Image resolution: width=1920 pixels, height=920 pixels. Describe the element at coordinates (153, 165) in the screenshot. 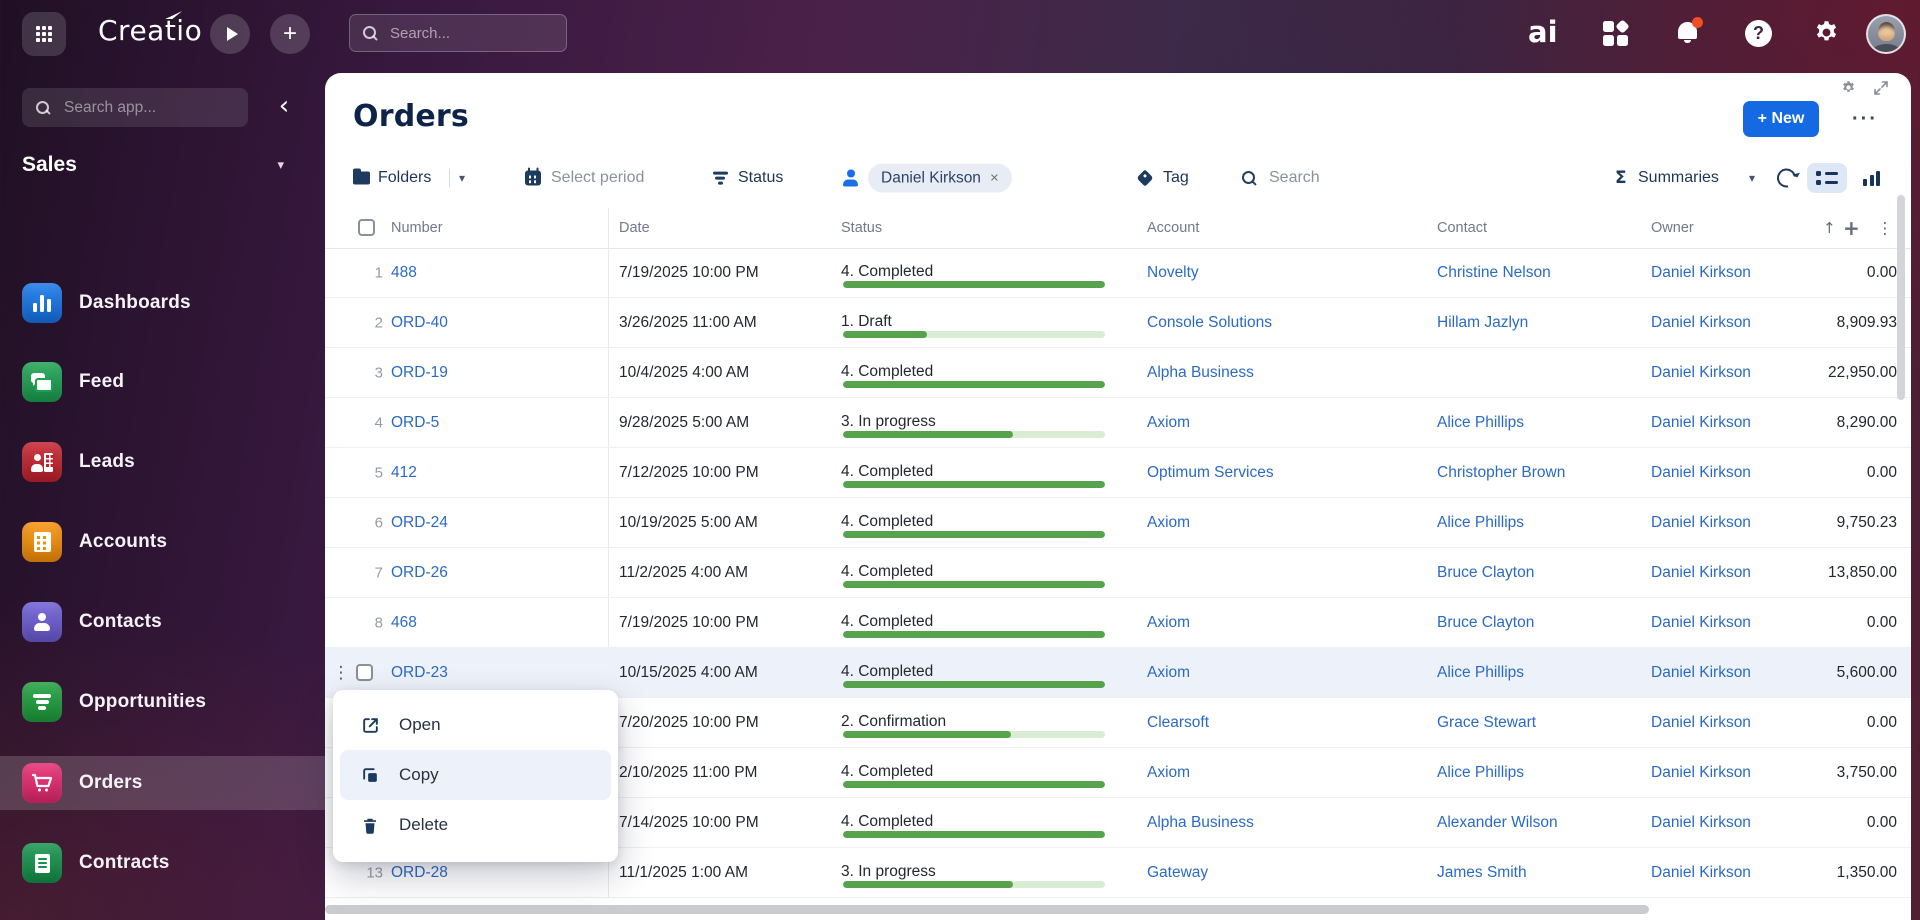

I see `workspace-selector: Sales ▾` at that location.